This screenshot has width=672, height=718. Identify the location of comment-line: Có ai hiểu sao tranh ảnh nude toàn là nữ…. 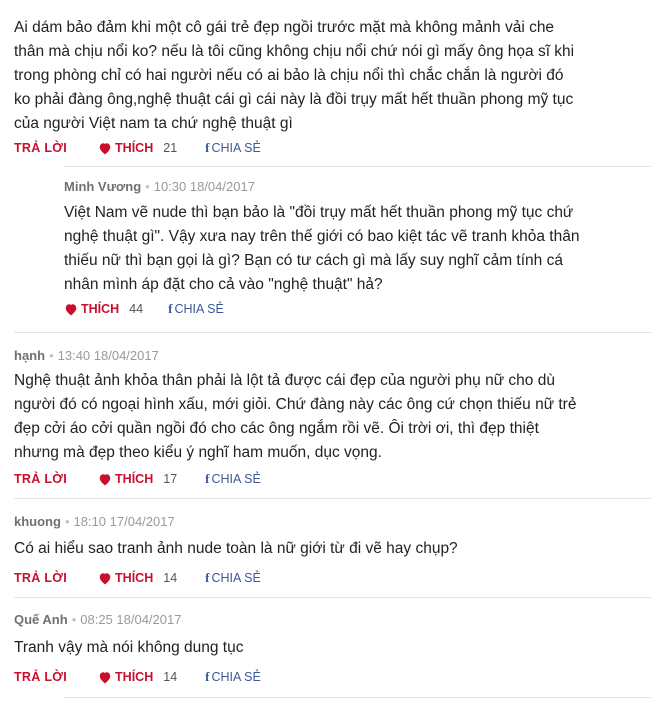
(236, 548).